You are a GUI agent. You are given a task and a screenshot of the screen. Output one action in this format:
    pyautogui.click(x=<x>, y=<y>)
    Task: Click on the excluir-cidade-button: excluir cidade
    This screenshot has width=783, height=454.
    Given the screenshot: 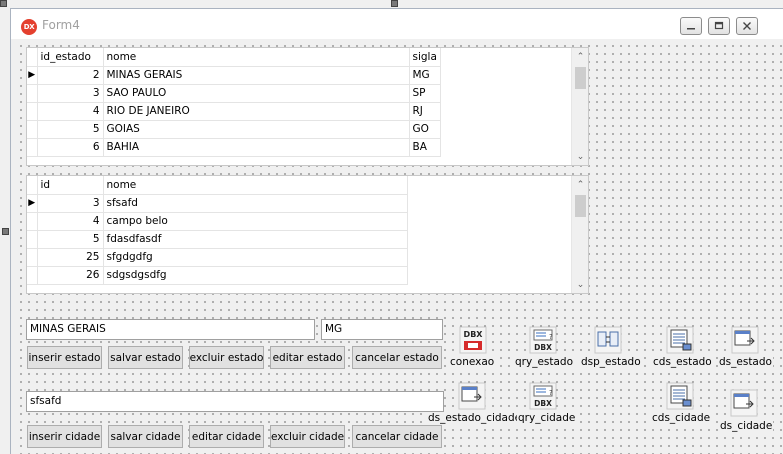 What is the action you would take?
    pyautogui.click(x=307, y=436)
    